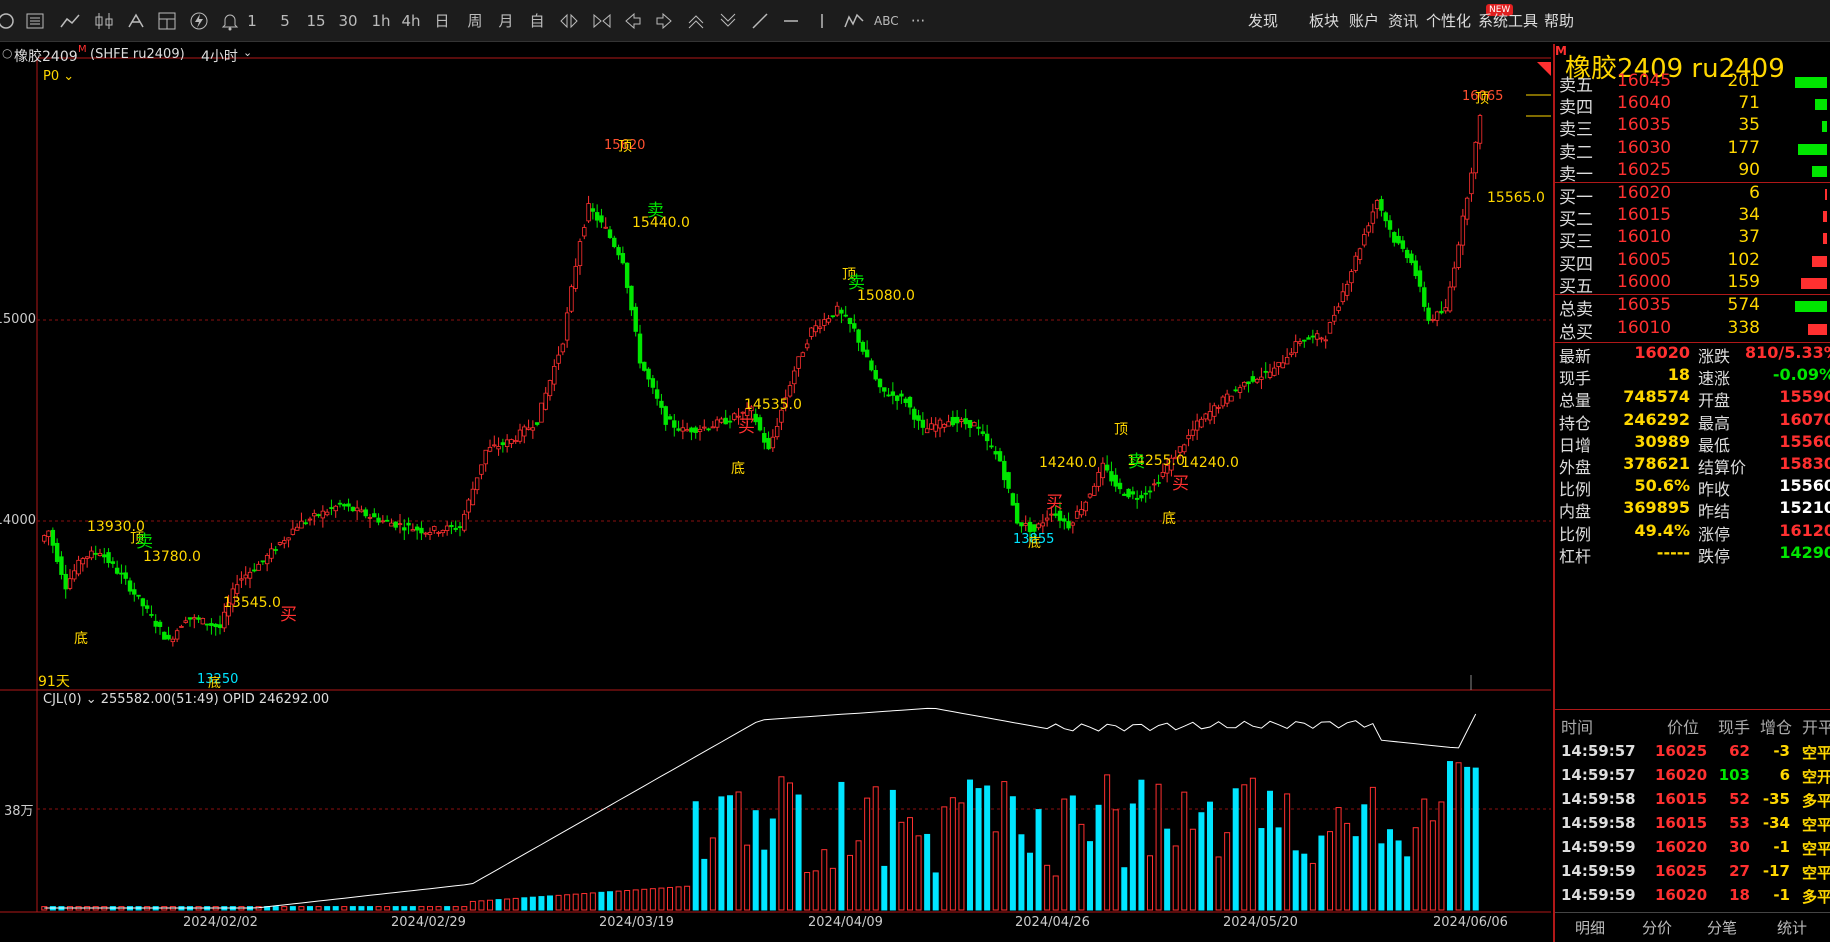 Image resolution: width=1830 pixels, height=942 pixels. What do you see at coordinates (1656, 419) in the screenshot?
I see `stat-value: 246292` at bounding box center [1656, 419].